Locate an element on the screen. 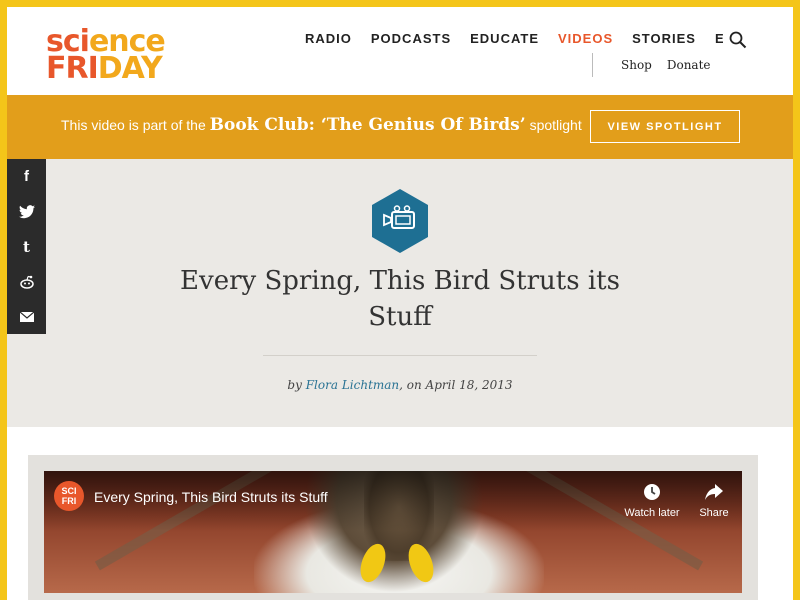  social-share-bar: f t is located at coordinates (26, 246).